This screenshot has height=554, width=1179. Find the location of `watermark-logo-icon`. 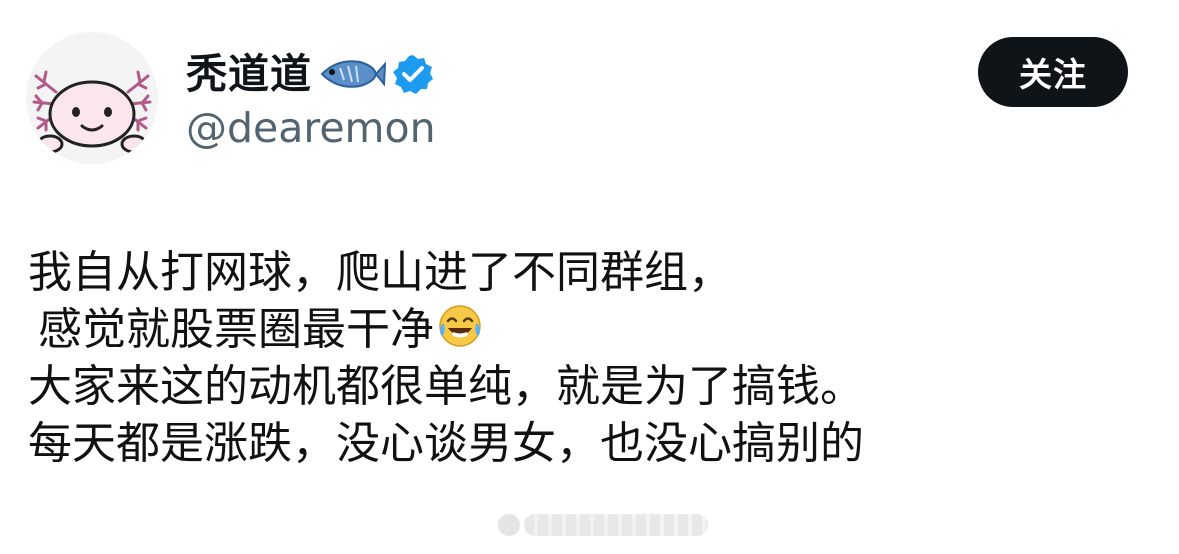

watermark-logo-icon is located at coordinates (509, 525).